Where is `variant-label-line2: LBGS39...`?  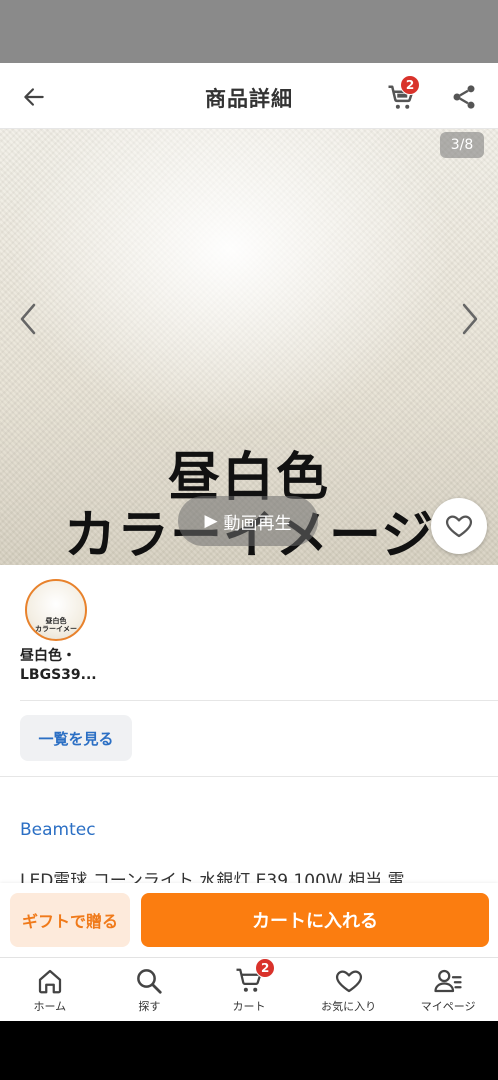
variant-label-line2: LBGS39... is located at coordinates (58, 675).